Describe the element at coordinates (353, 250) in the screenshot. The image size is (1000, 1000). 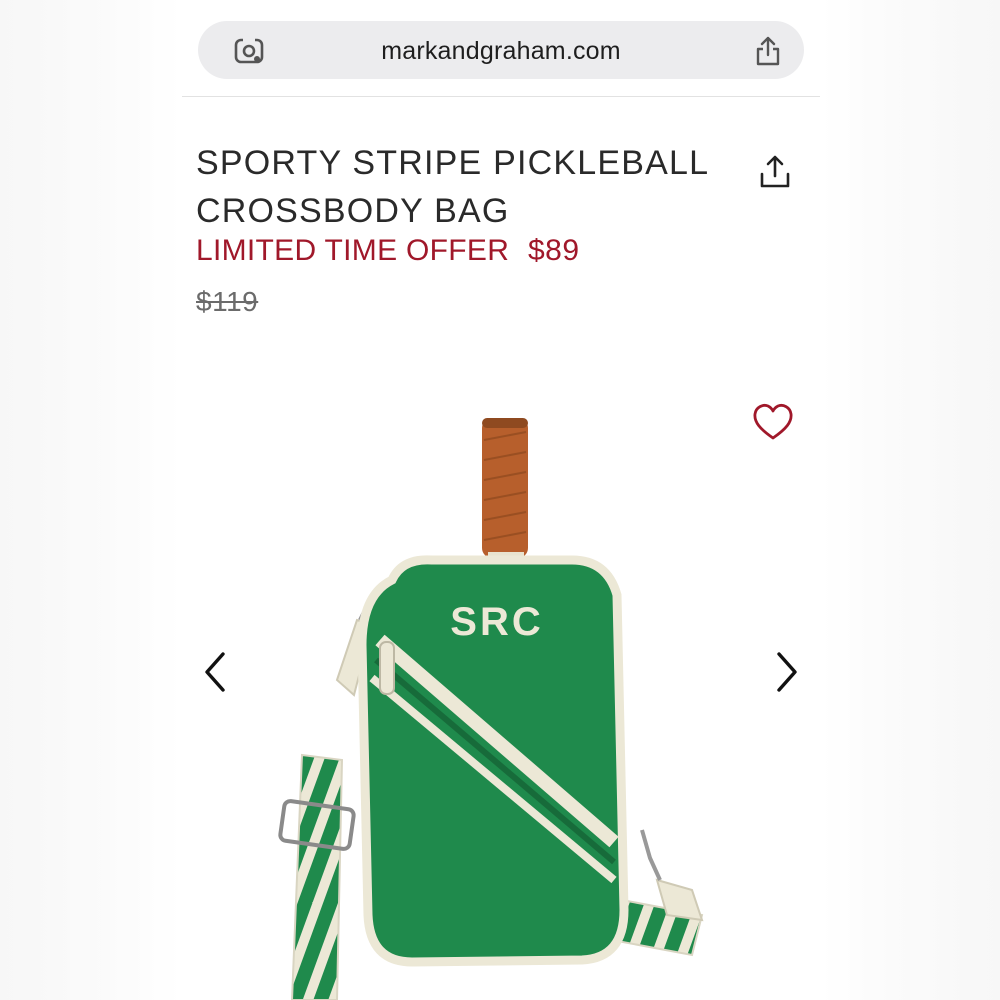
I see `limited-offer-label: LIMITED TIME OFFER` at that location.